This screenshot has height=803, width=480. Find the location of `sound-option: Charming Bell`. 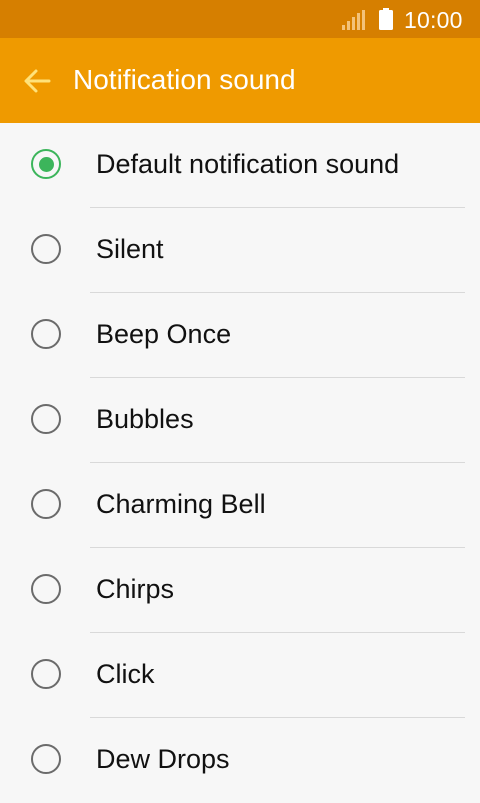

sound-option: Charming Bell is located at coordinates (240, 505).